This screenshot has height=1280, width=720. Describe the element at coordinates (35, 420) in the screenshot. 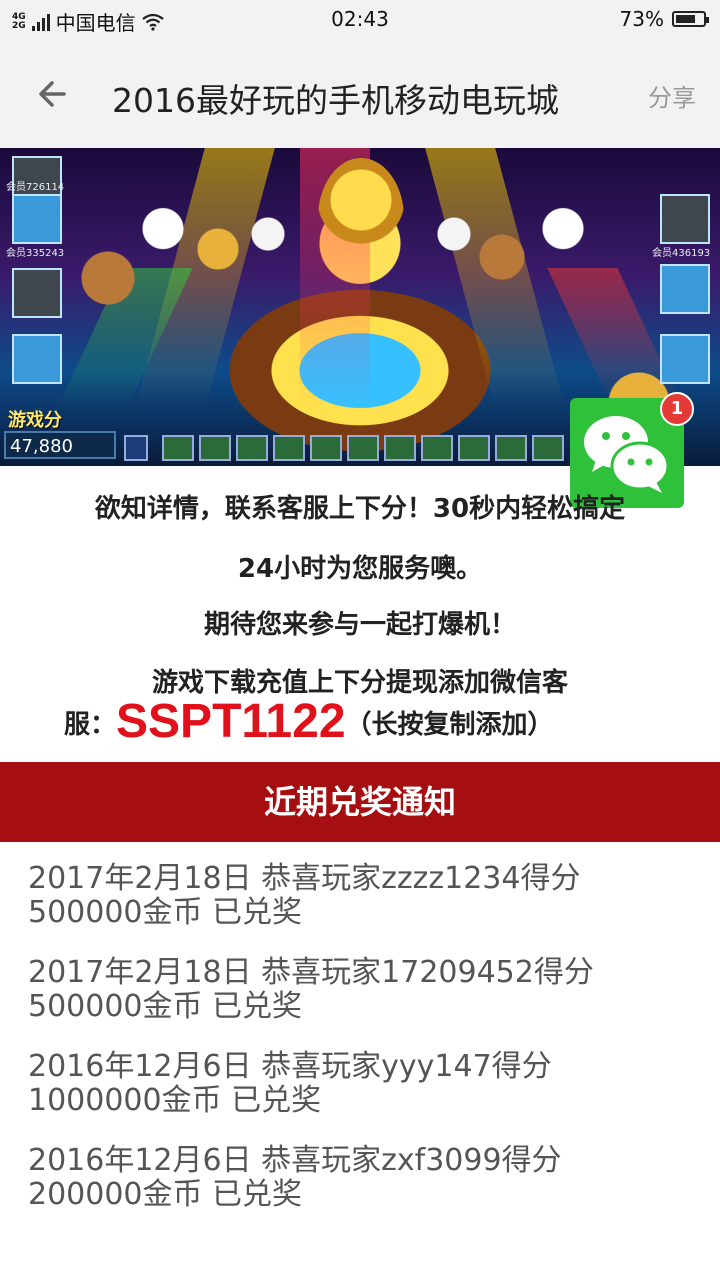

I see `score-label: 游戏分` at that location.